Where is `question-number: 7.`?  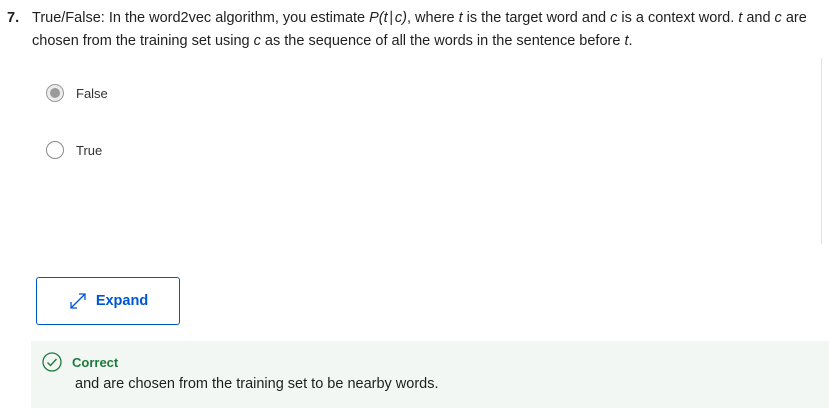
question-number: 7. is located at coordinates (13, 18).